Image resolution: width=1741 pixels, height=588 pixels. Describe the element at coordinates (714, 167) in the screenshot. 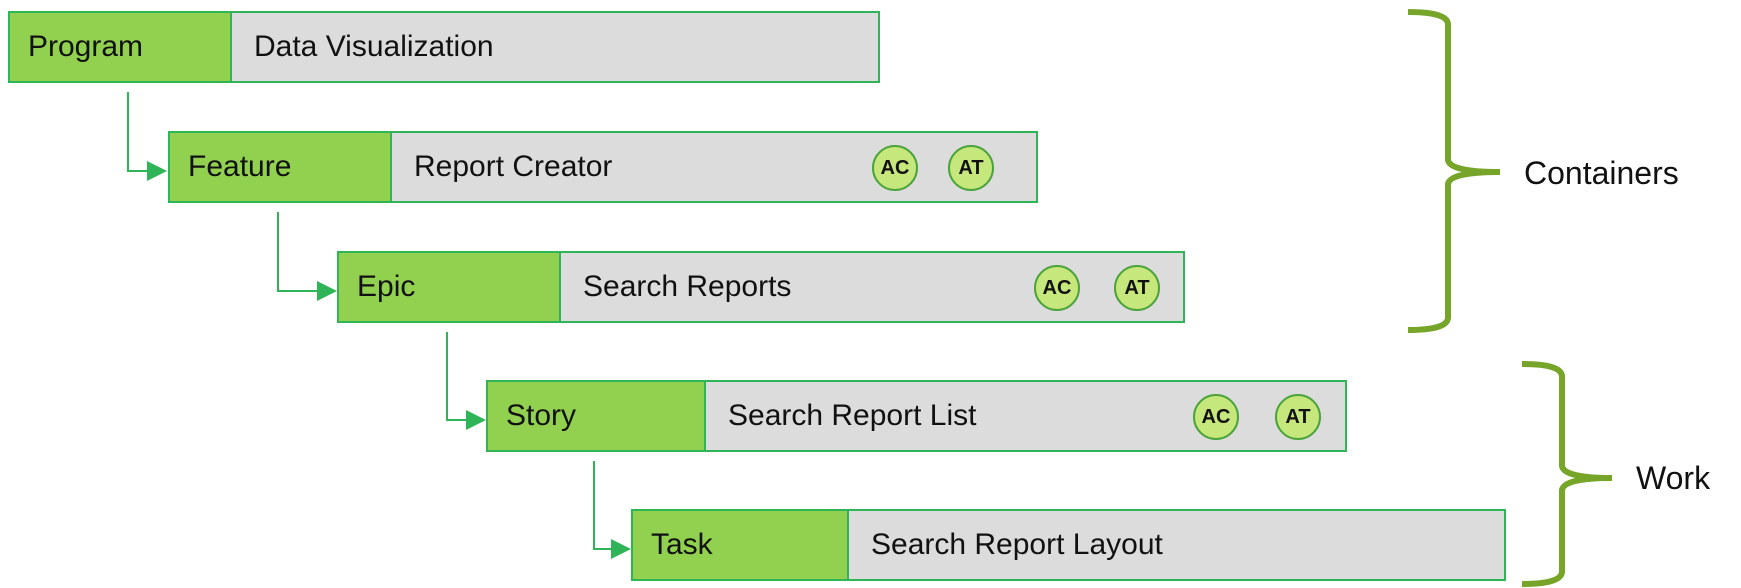

I see `row-item-name: Report Creator AC AT` at that location.